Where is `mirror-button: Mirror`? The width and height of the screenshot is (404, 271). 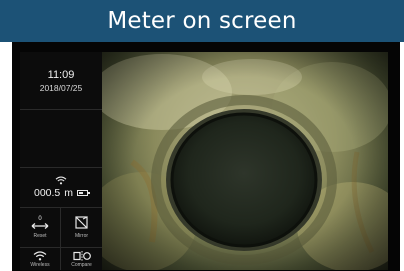
mirror-button: Mirror is located at coordinates (81, 228).